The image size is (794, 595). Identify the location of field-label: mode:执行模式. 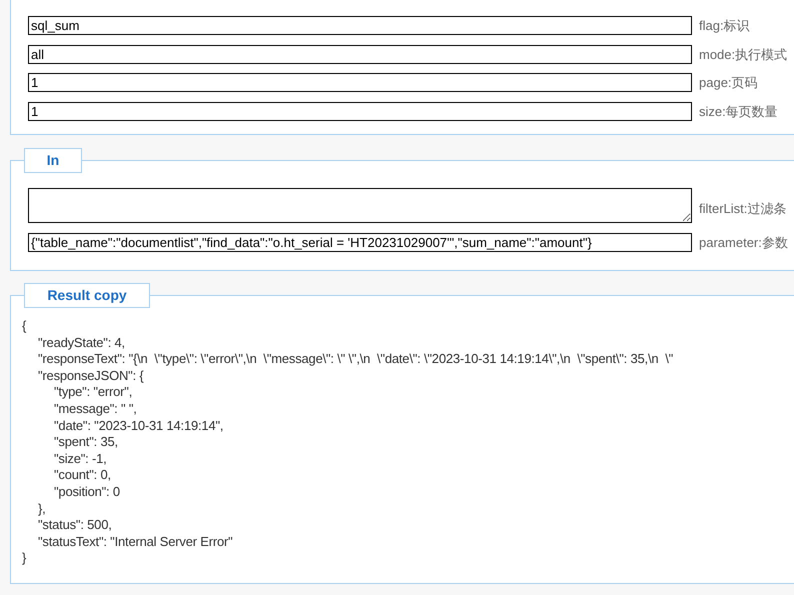
(743, 55).